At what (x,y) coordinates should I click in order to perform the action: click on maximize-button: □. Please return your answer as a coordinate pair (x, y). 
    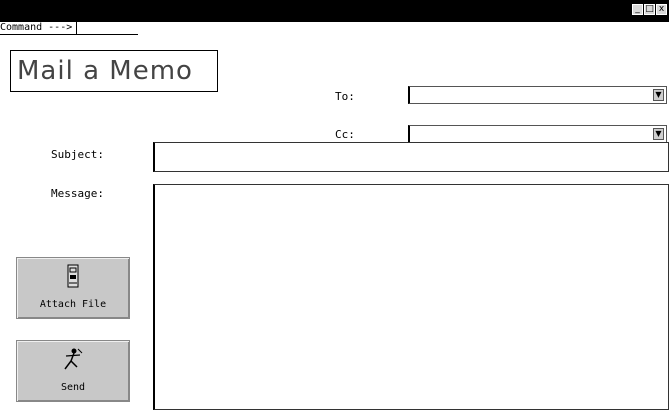
    Looking at the image, I should click on (649, 9).